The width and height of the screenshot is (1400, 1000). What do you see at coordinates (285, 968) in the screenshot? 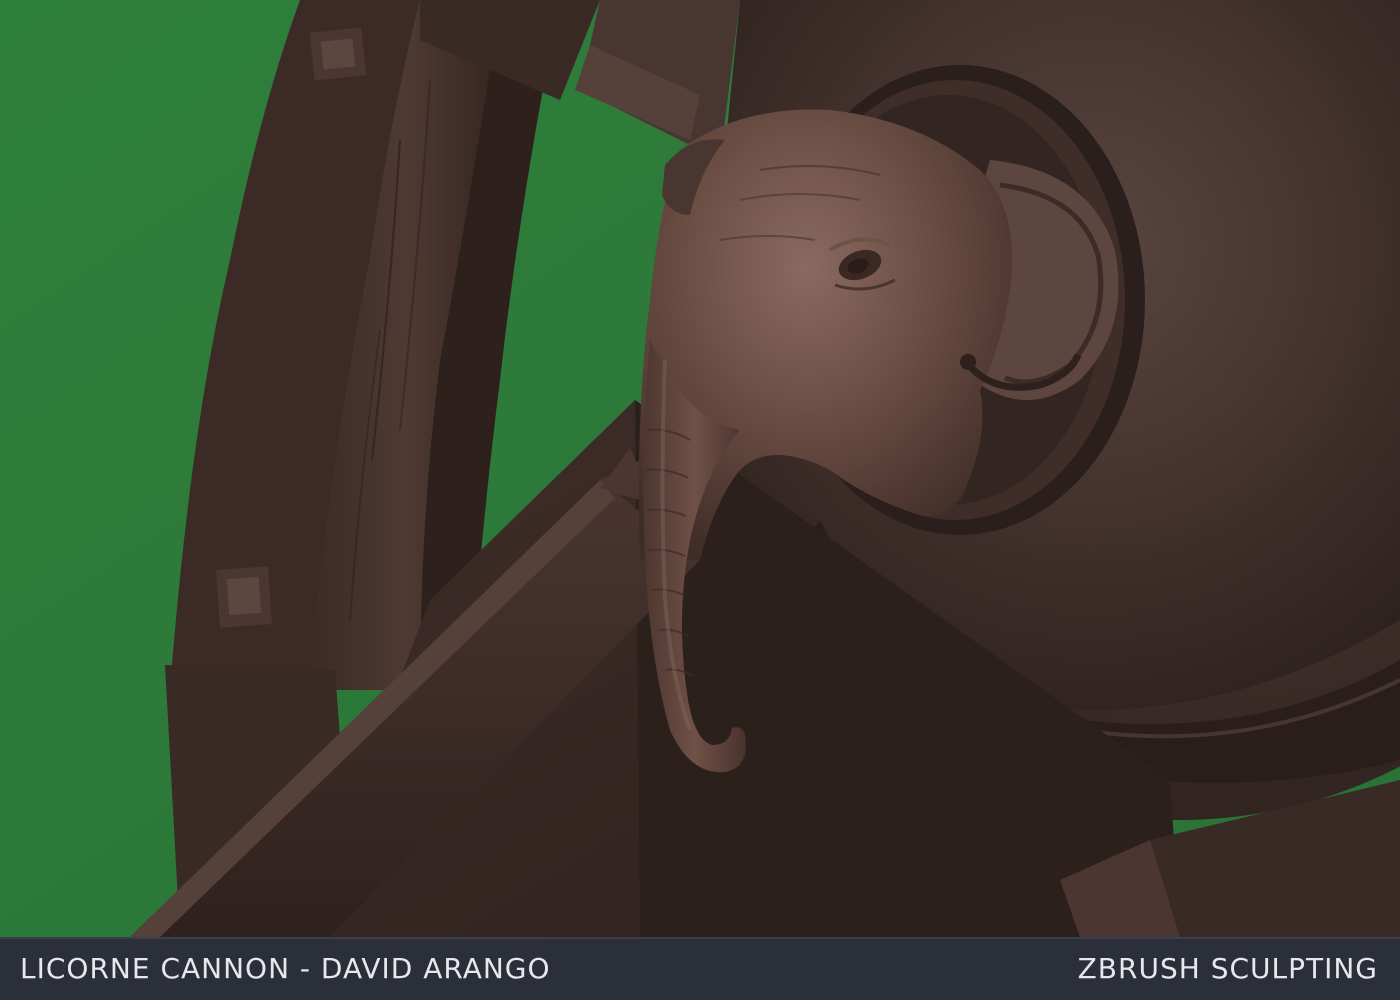
I see `caption-title: LICORNE CANNON - DAVID ARANGO` at bounding box center [285, 968].